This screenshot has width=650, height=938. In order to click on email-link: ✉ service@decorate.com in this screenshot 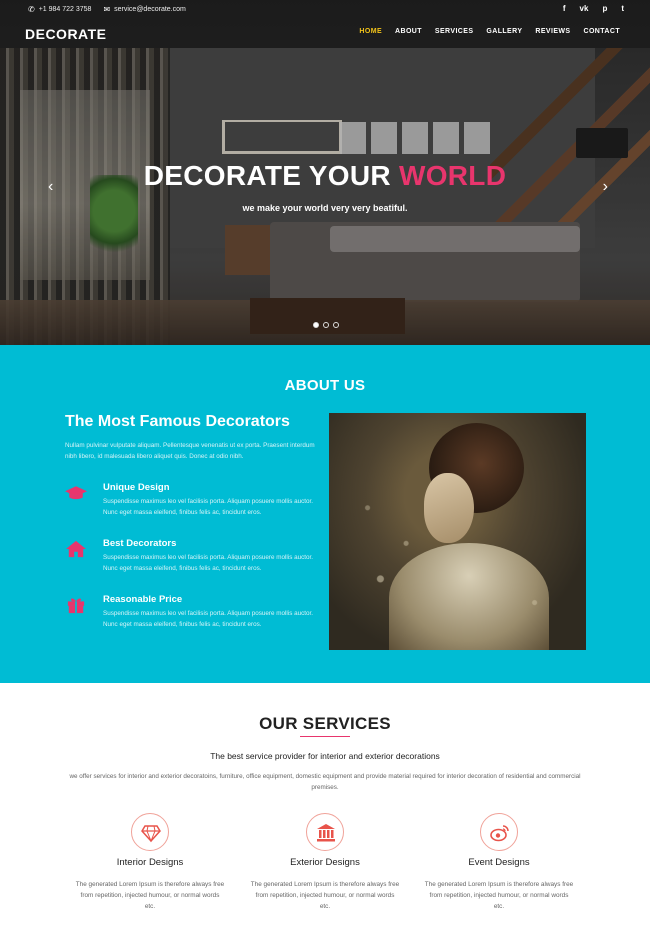, I will do `click(144, 9)`.